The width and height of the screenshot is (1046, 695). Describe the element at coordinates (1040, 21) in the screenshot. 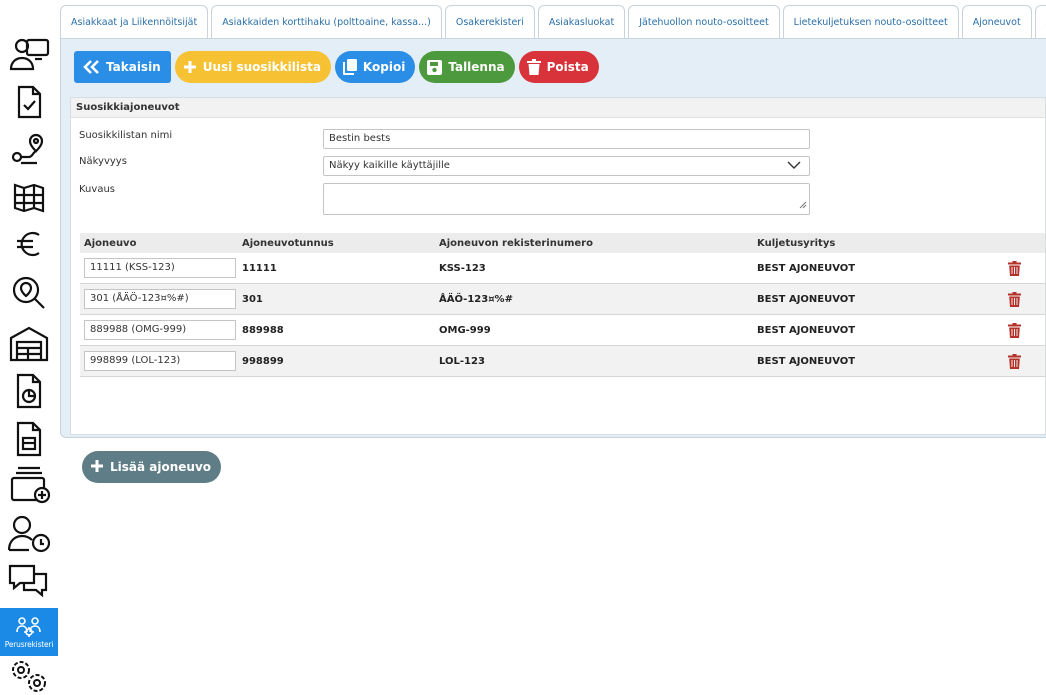

I see `tab-ajon: Ajon` at that location.